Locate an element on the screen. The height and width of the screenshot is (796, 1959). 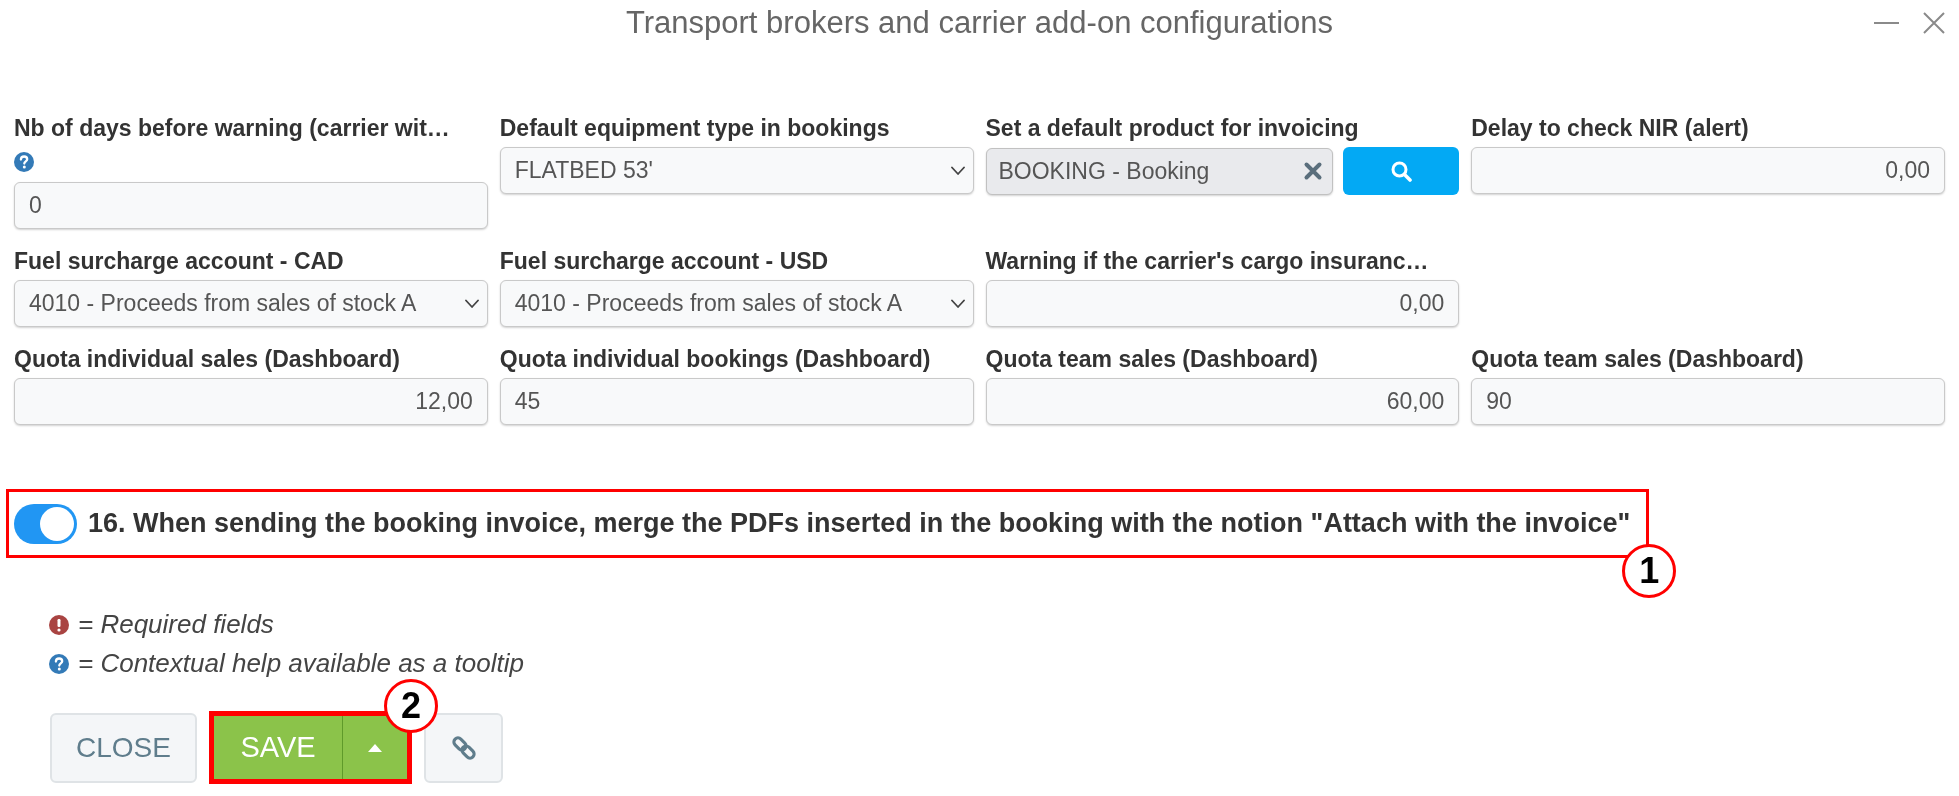
search-button is located at coordinates (1401, 171).